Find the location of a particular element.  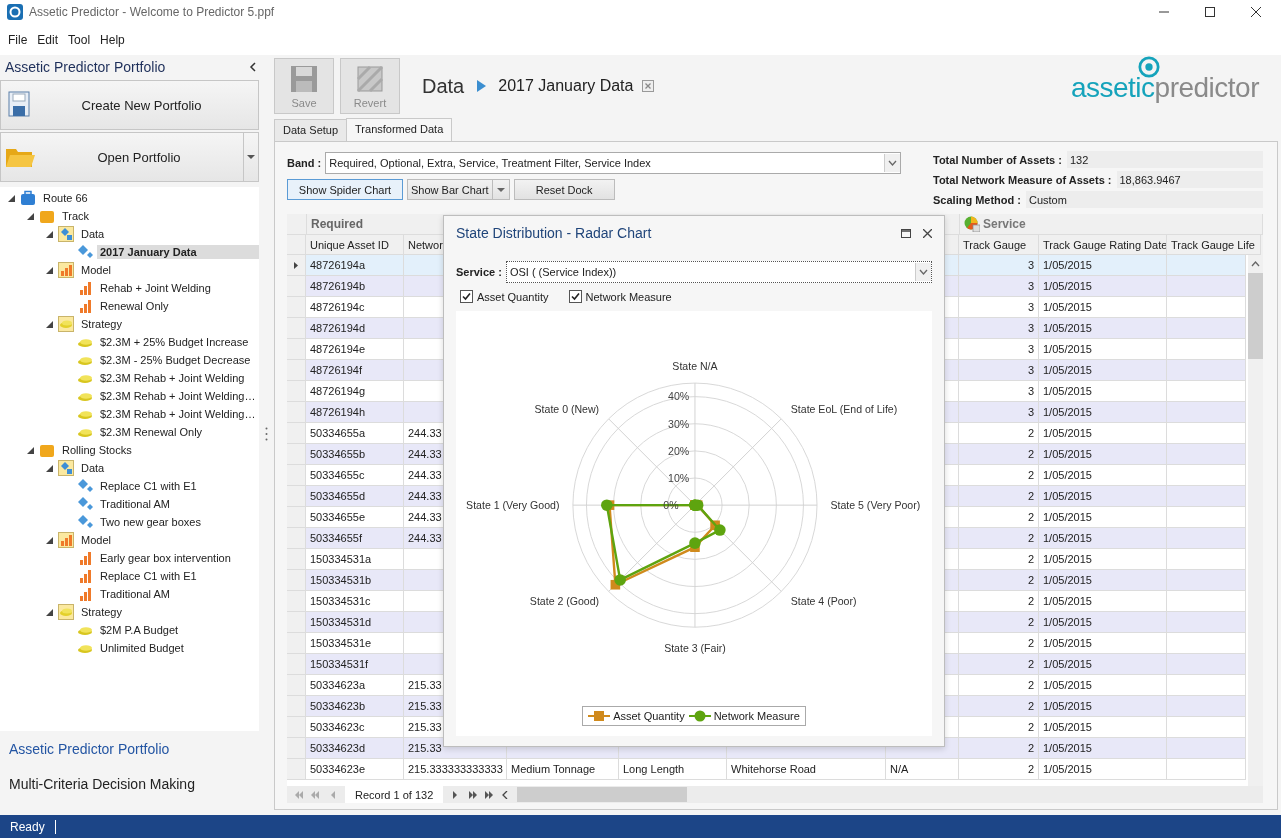

tree-item: Track is located at coordinates (76, 216).